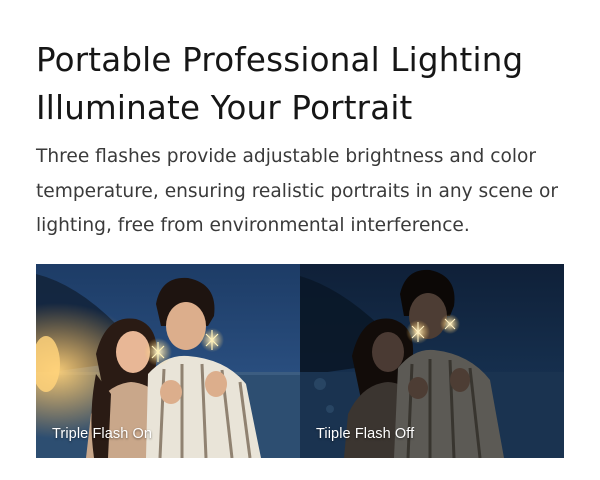 This screenshot has width=600, height=480. What do you see at coordinates (365, 434) in the screenshot?
I see `flash-off-caption: Tiiple Flash Off` at bounding box center [365, 434].